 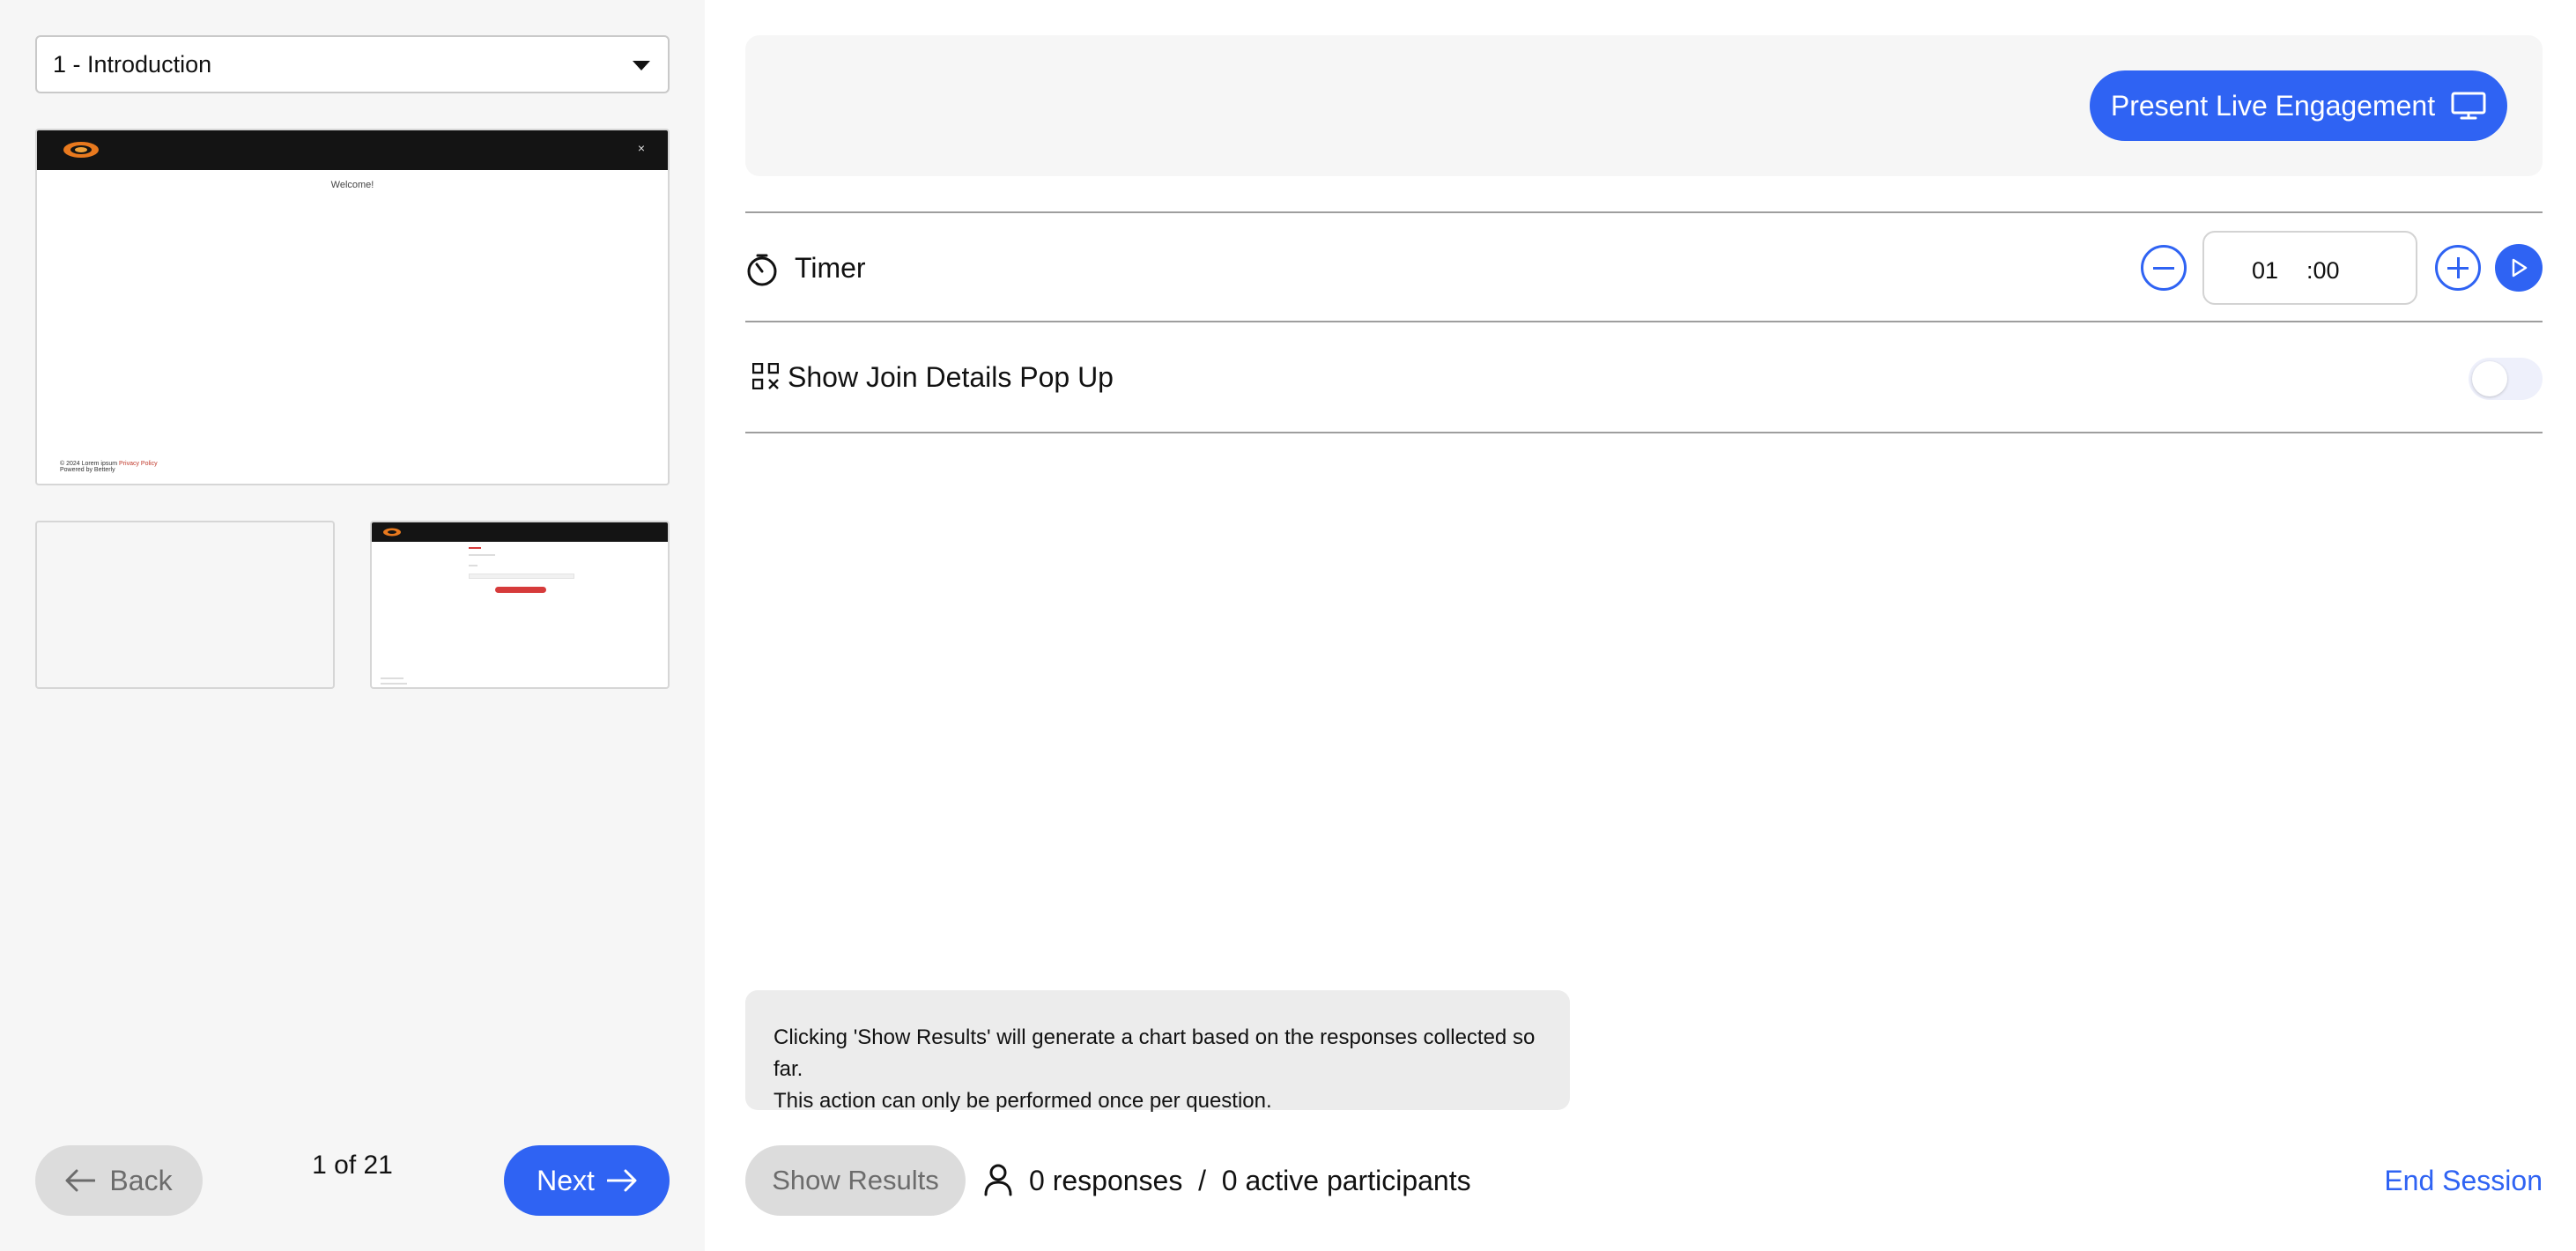 I want to click on slide-thumbnail-next, so click(x=520, y=605).